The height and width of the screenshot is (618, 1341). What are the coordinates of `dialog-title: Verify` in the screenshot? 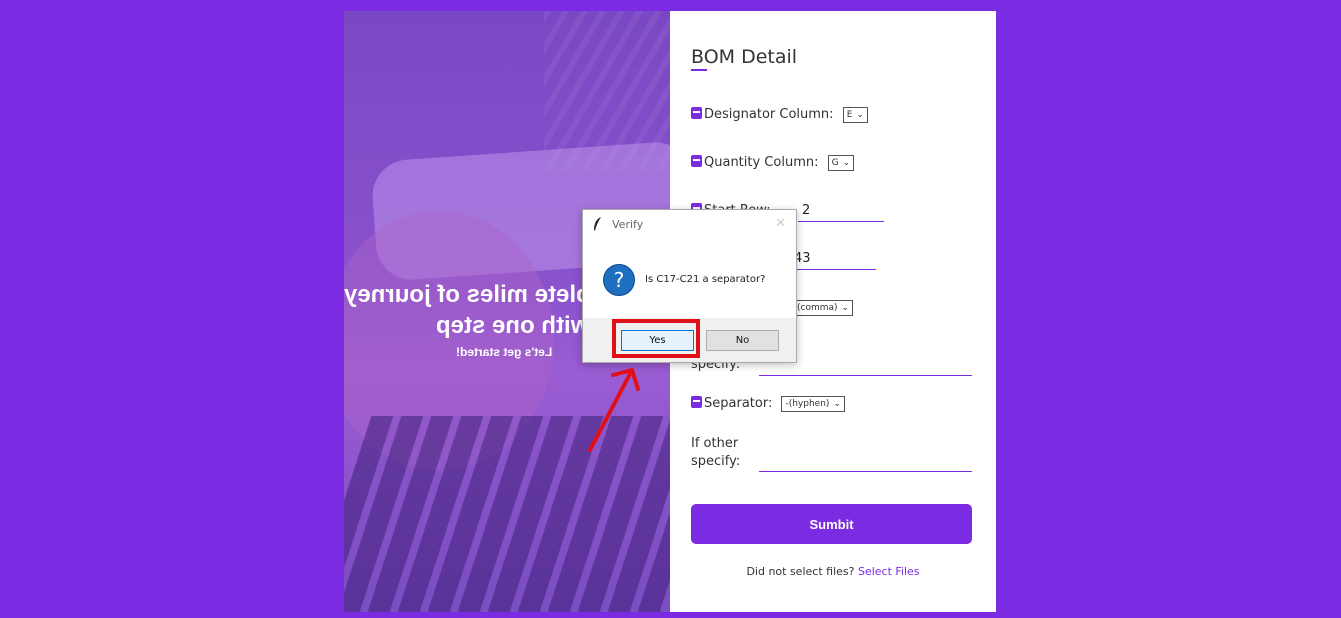 It's located at (628, 224).